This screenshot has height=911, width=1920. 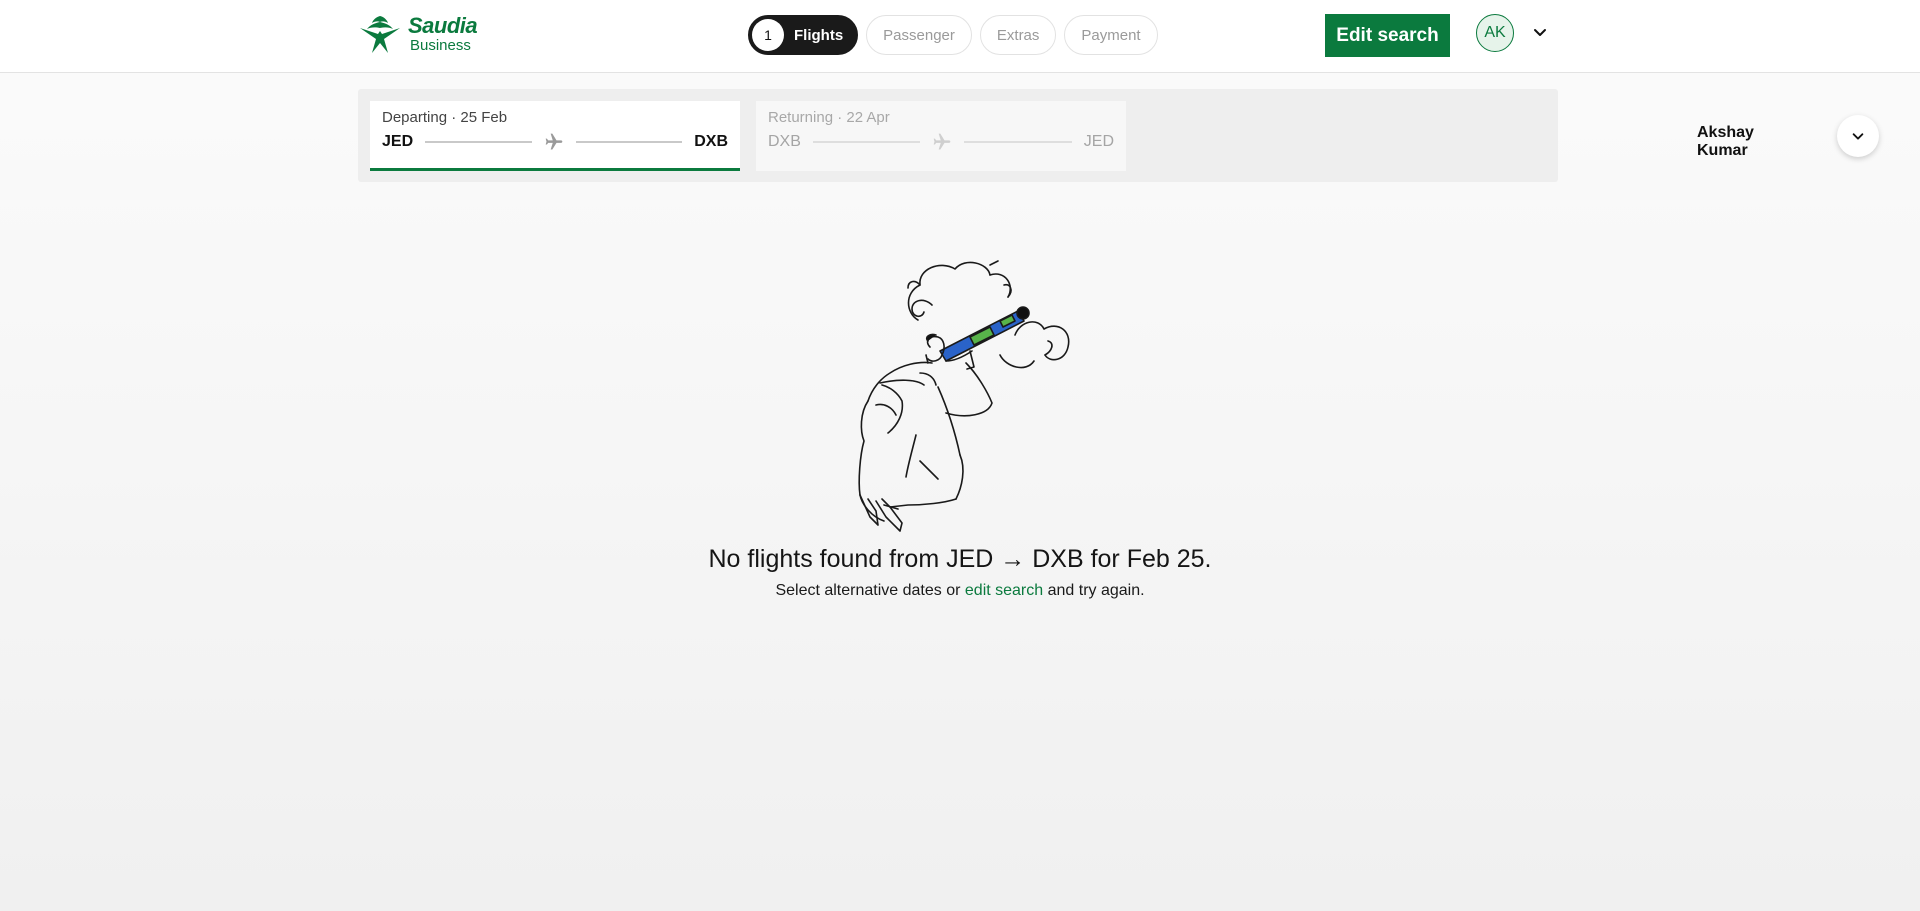 I want to click on edit-search-link: edit search, so click(x=1004, y=590).